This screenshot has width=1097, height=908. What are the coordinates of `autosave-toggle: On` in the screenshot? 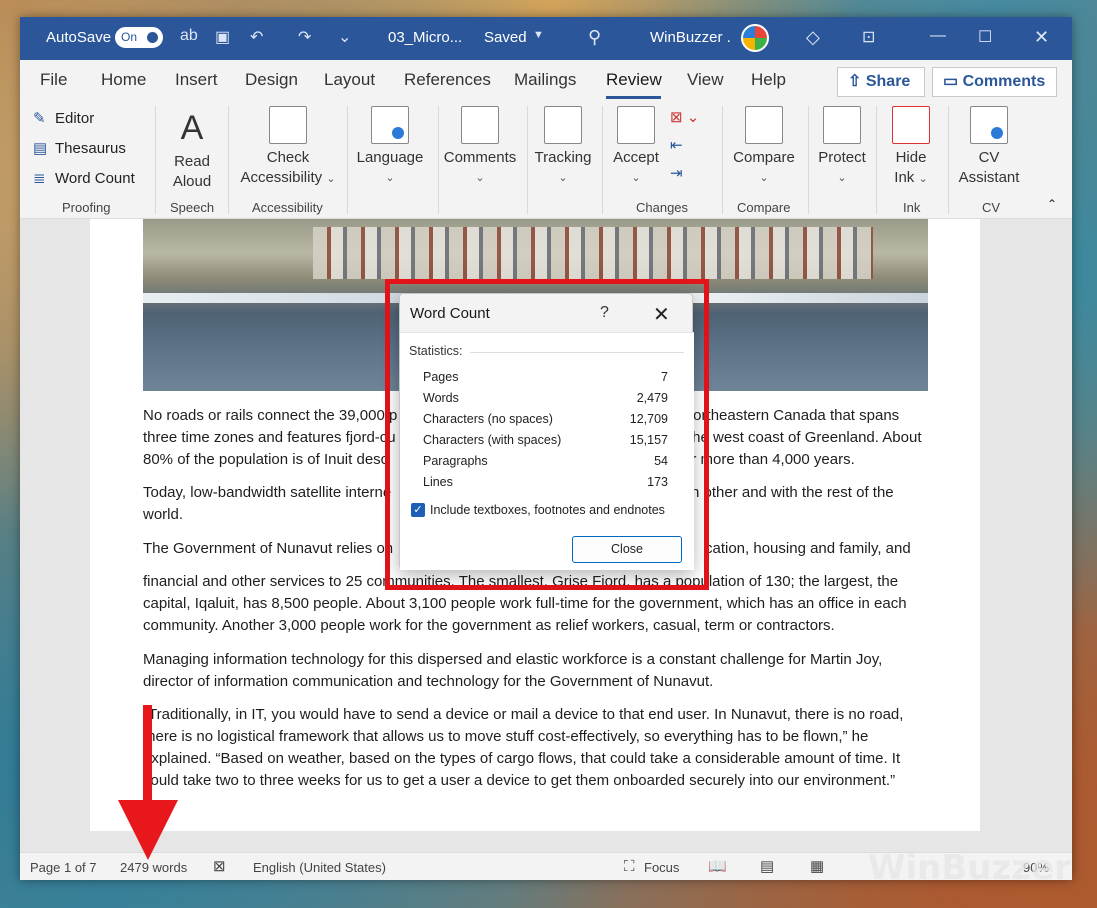 It's located at (139, 37).